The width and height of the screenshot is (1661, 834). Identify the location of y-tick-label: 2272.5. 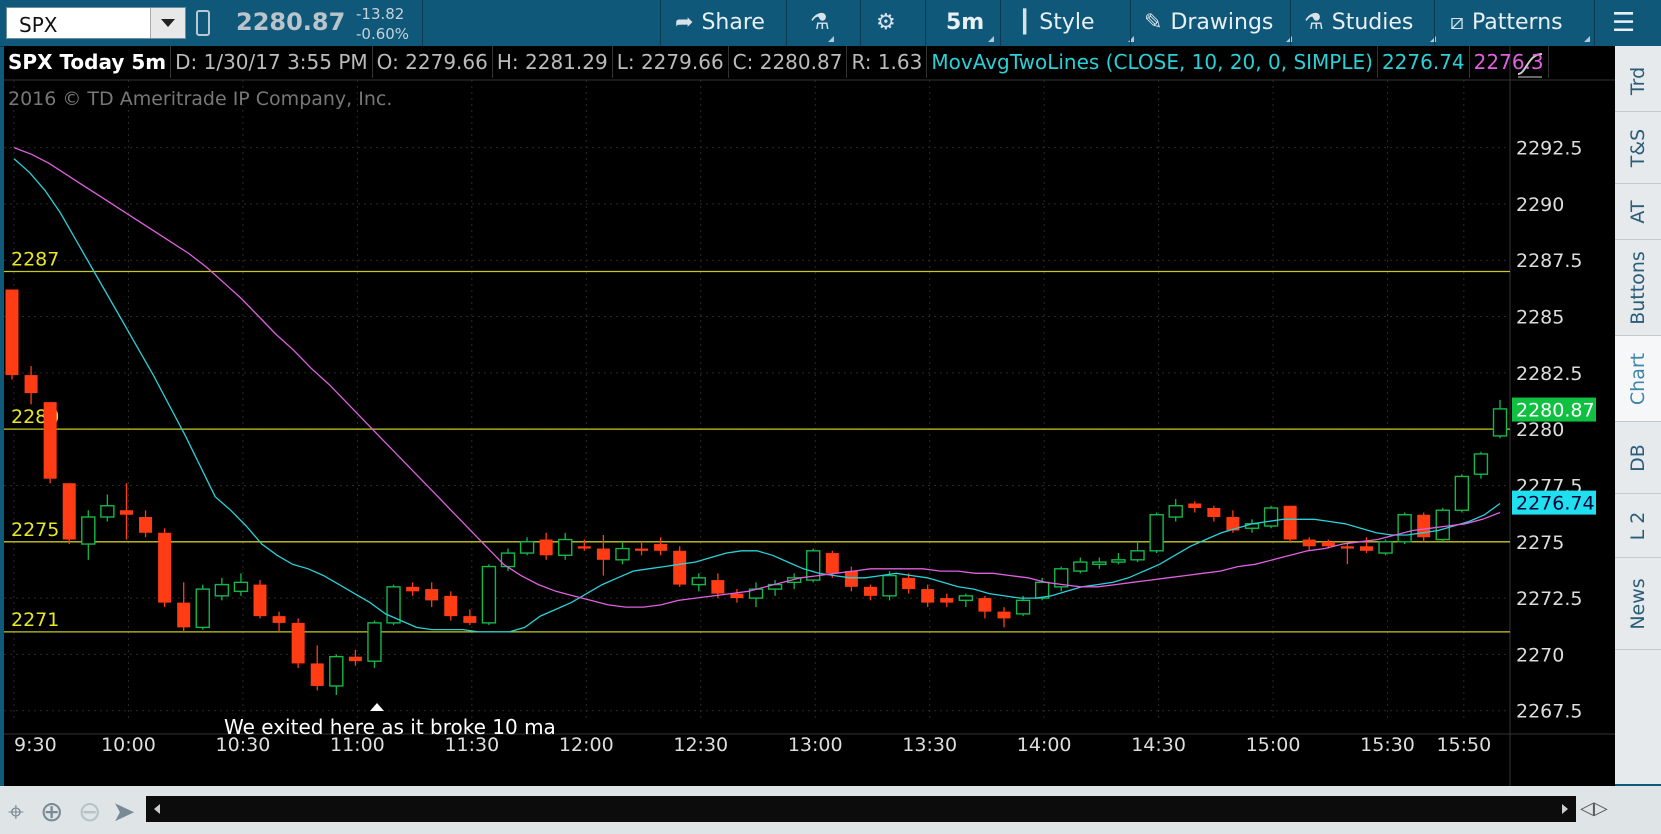
(1549, 599).